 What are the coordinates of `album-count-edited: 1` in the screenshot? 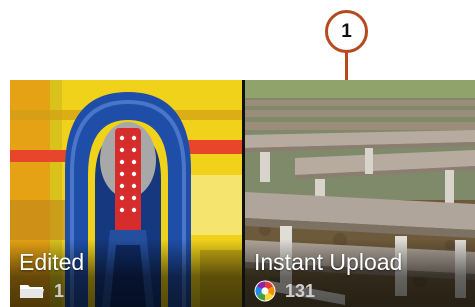 It's located at (59, 291).